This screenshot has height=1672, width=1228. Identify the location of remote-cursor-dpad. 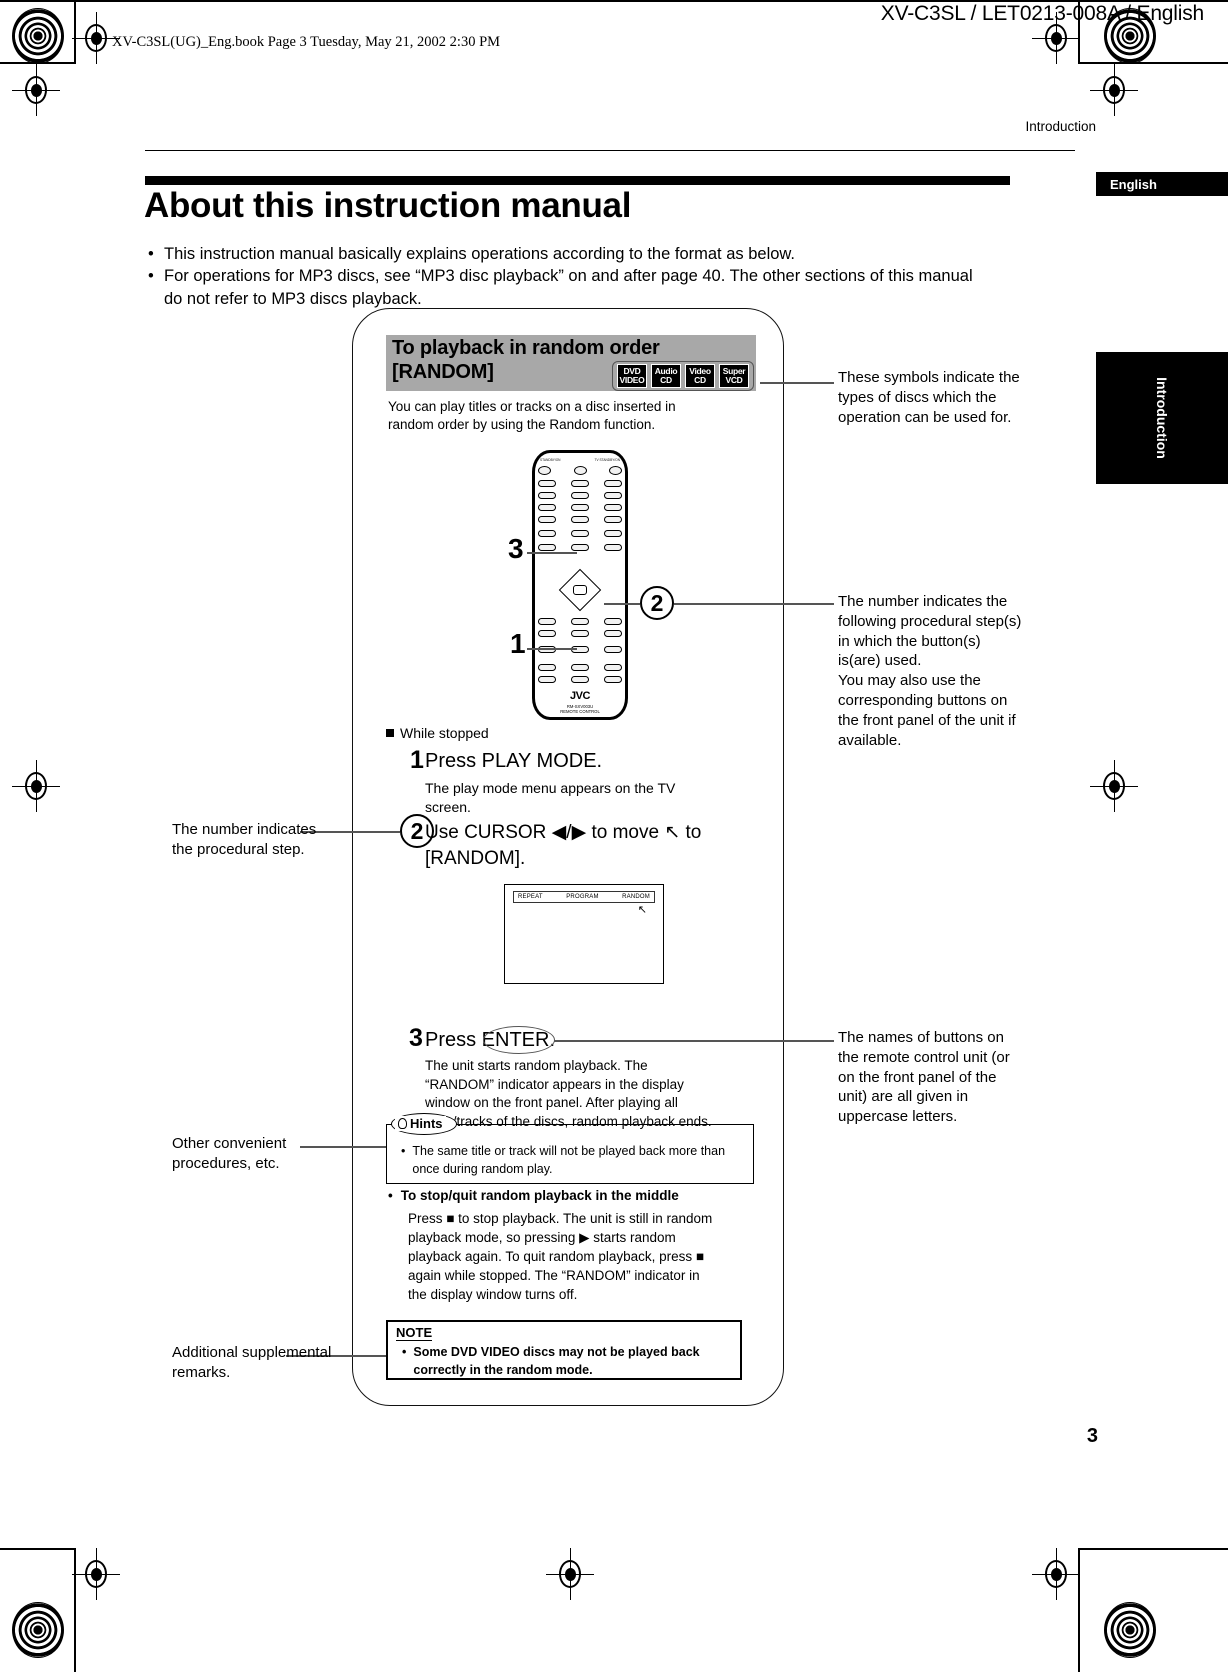
(580, 590).